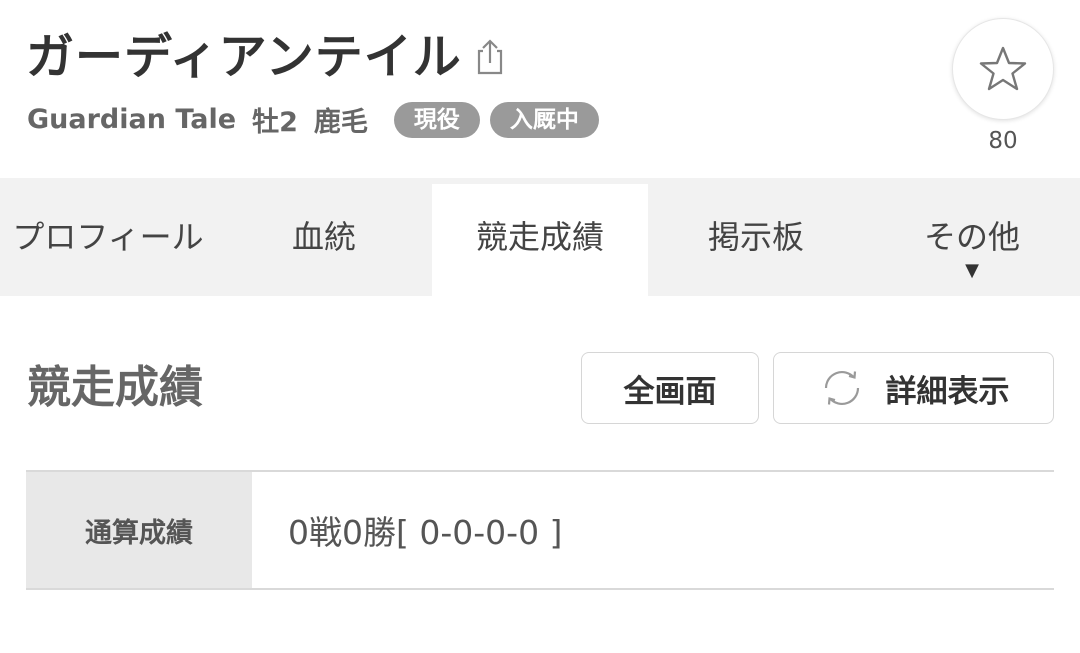  I want to click on status-badge-stabled: 入厩中, so click(544, 119).